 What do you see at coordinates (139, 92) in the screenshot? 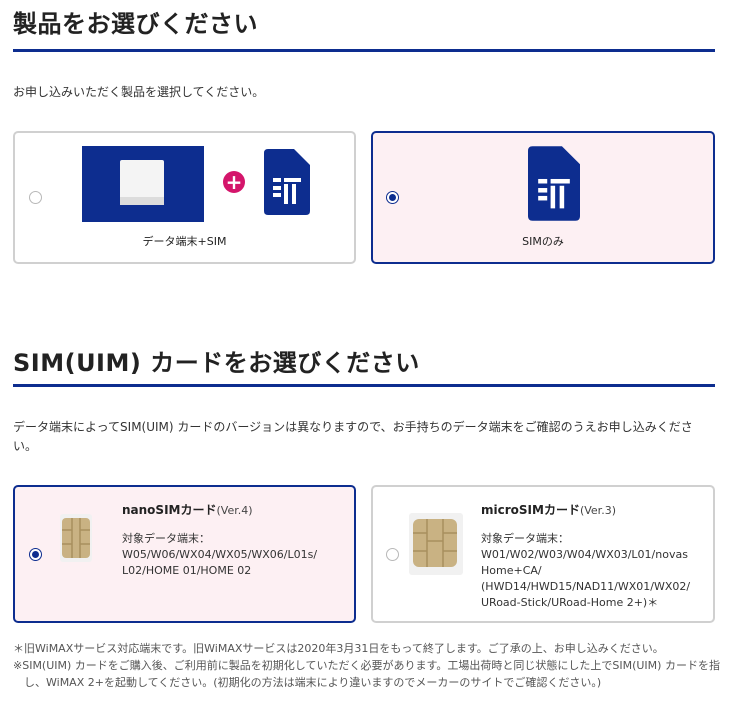
I see `section-lead-product: お申し込みいただく製品を選択してください。` at bounding box center [139, 92].